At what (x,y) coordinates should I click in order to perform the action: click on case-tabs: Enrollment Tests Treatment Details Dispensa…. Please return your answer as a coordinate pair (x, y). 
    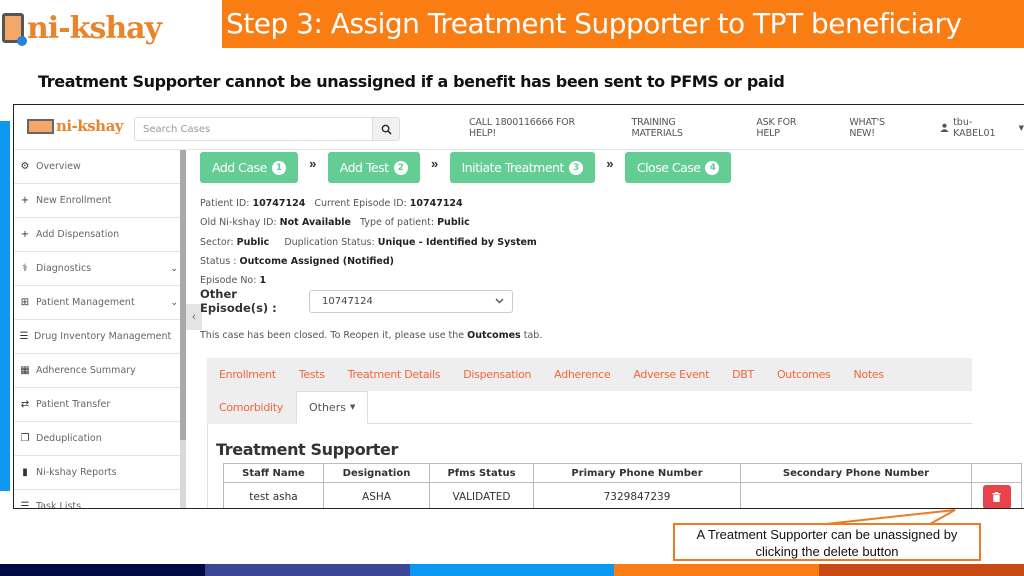
    Looking at the image, I should click on (589, 374).